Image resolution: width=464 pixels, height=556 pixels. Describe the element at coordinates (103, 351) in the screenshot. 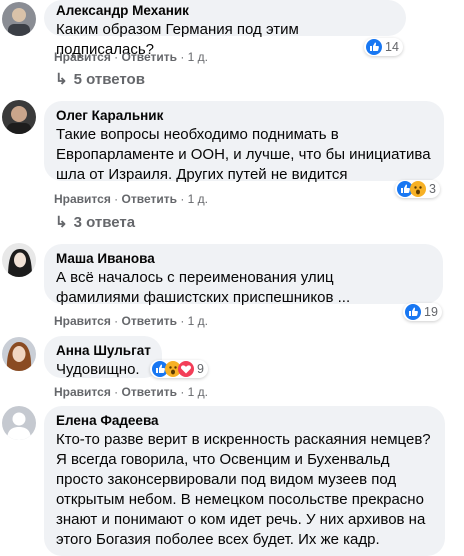

I see `comment-author: Анна Шульгат` at that location.